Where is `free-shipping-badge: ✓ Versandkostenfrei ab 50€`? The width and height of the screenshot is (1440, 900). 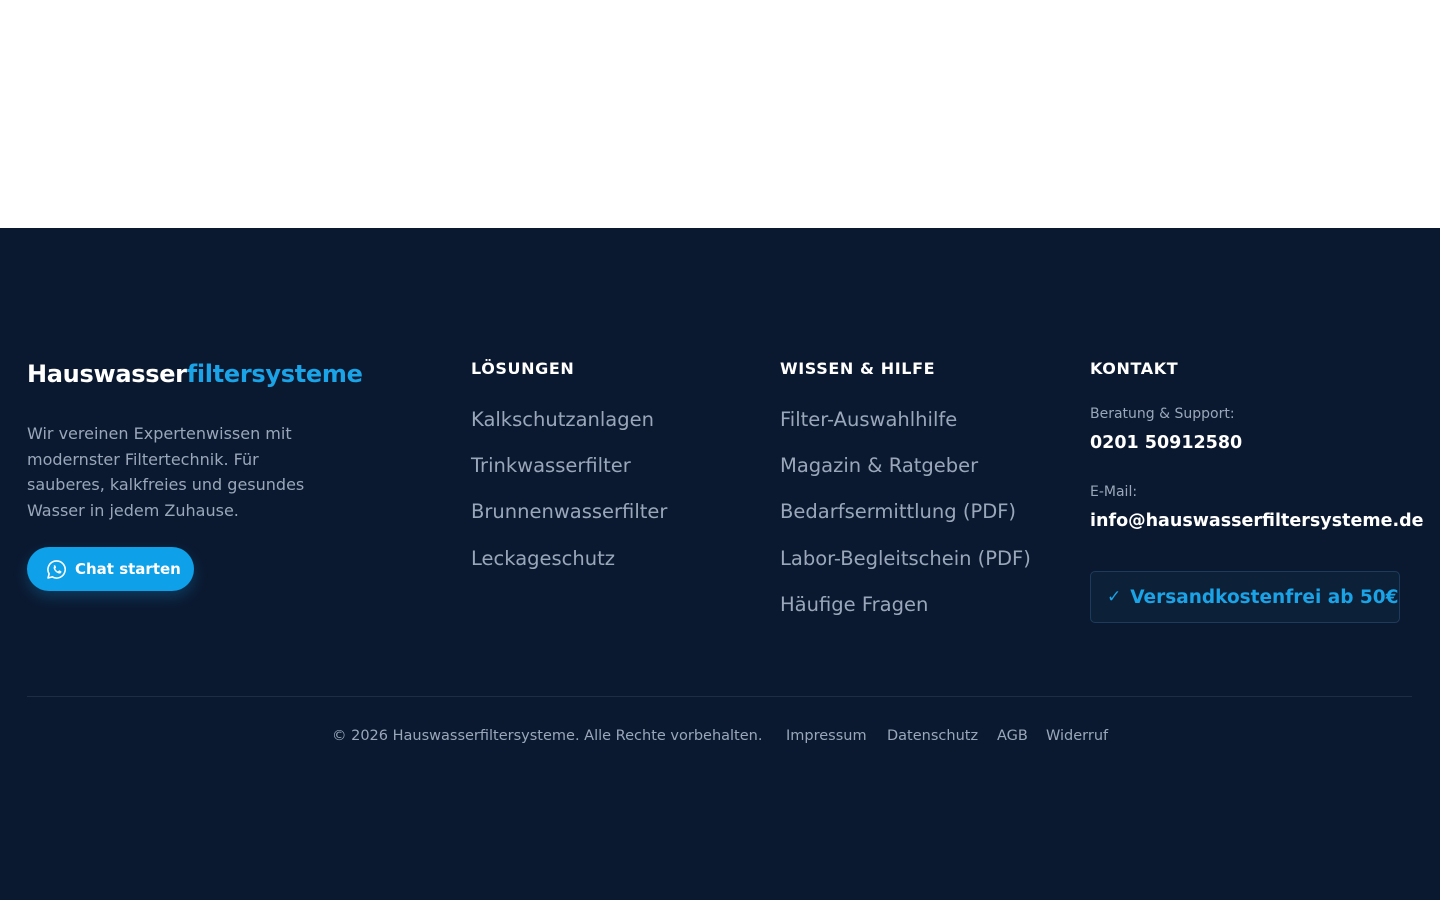
free-shipping-badge: ✓ Versandkostenfrei ab 50€ is located at coordinates (1245, 597).